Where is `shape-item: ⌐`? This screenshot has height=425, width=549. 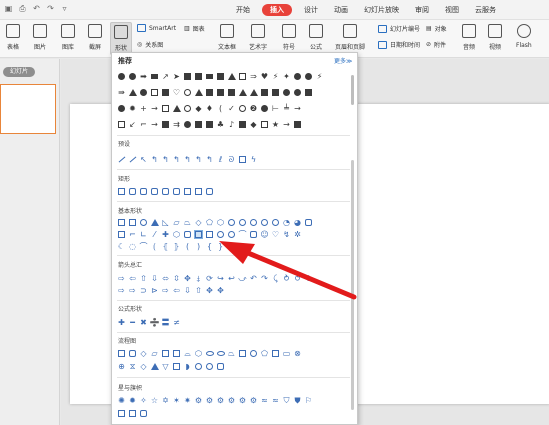
shape-item: ⌐ is located at coordinates (143, 124).